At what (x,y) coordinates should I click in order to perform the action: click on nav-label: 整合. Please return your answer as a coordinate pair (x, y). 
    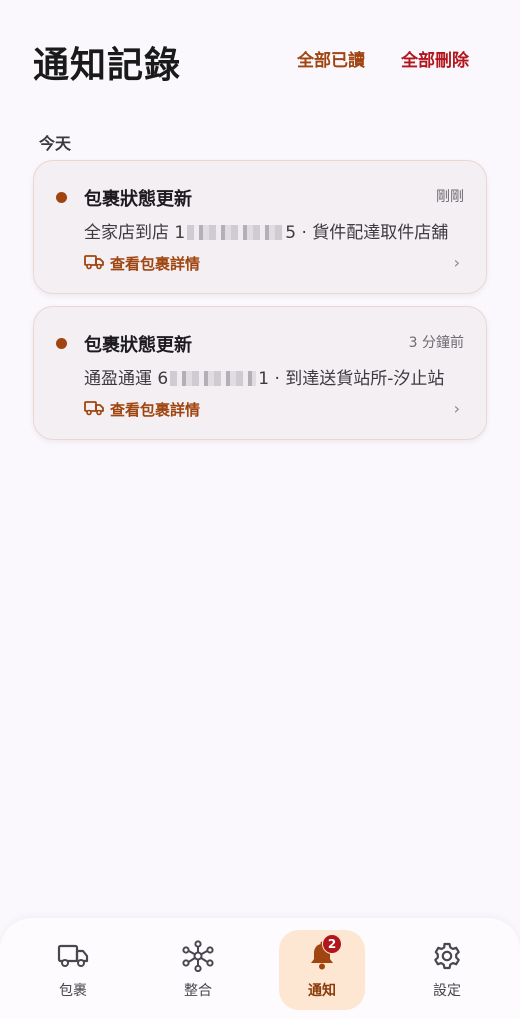
    Looking at the image, I should click on (198, 991).